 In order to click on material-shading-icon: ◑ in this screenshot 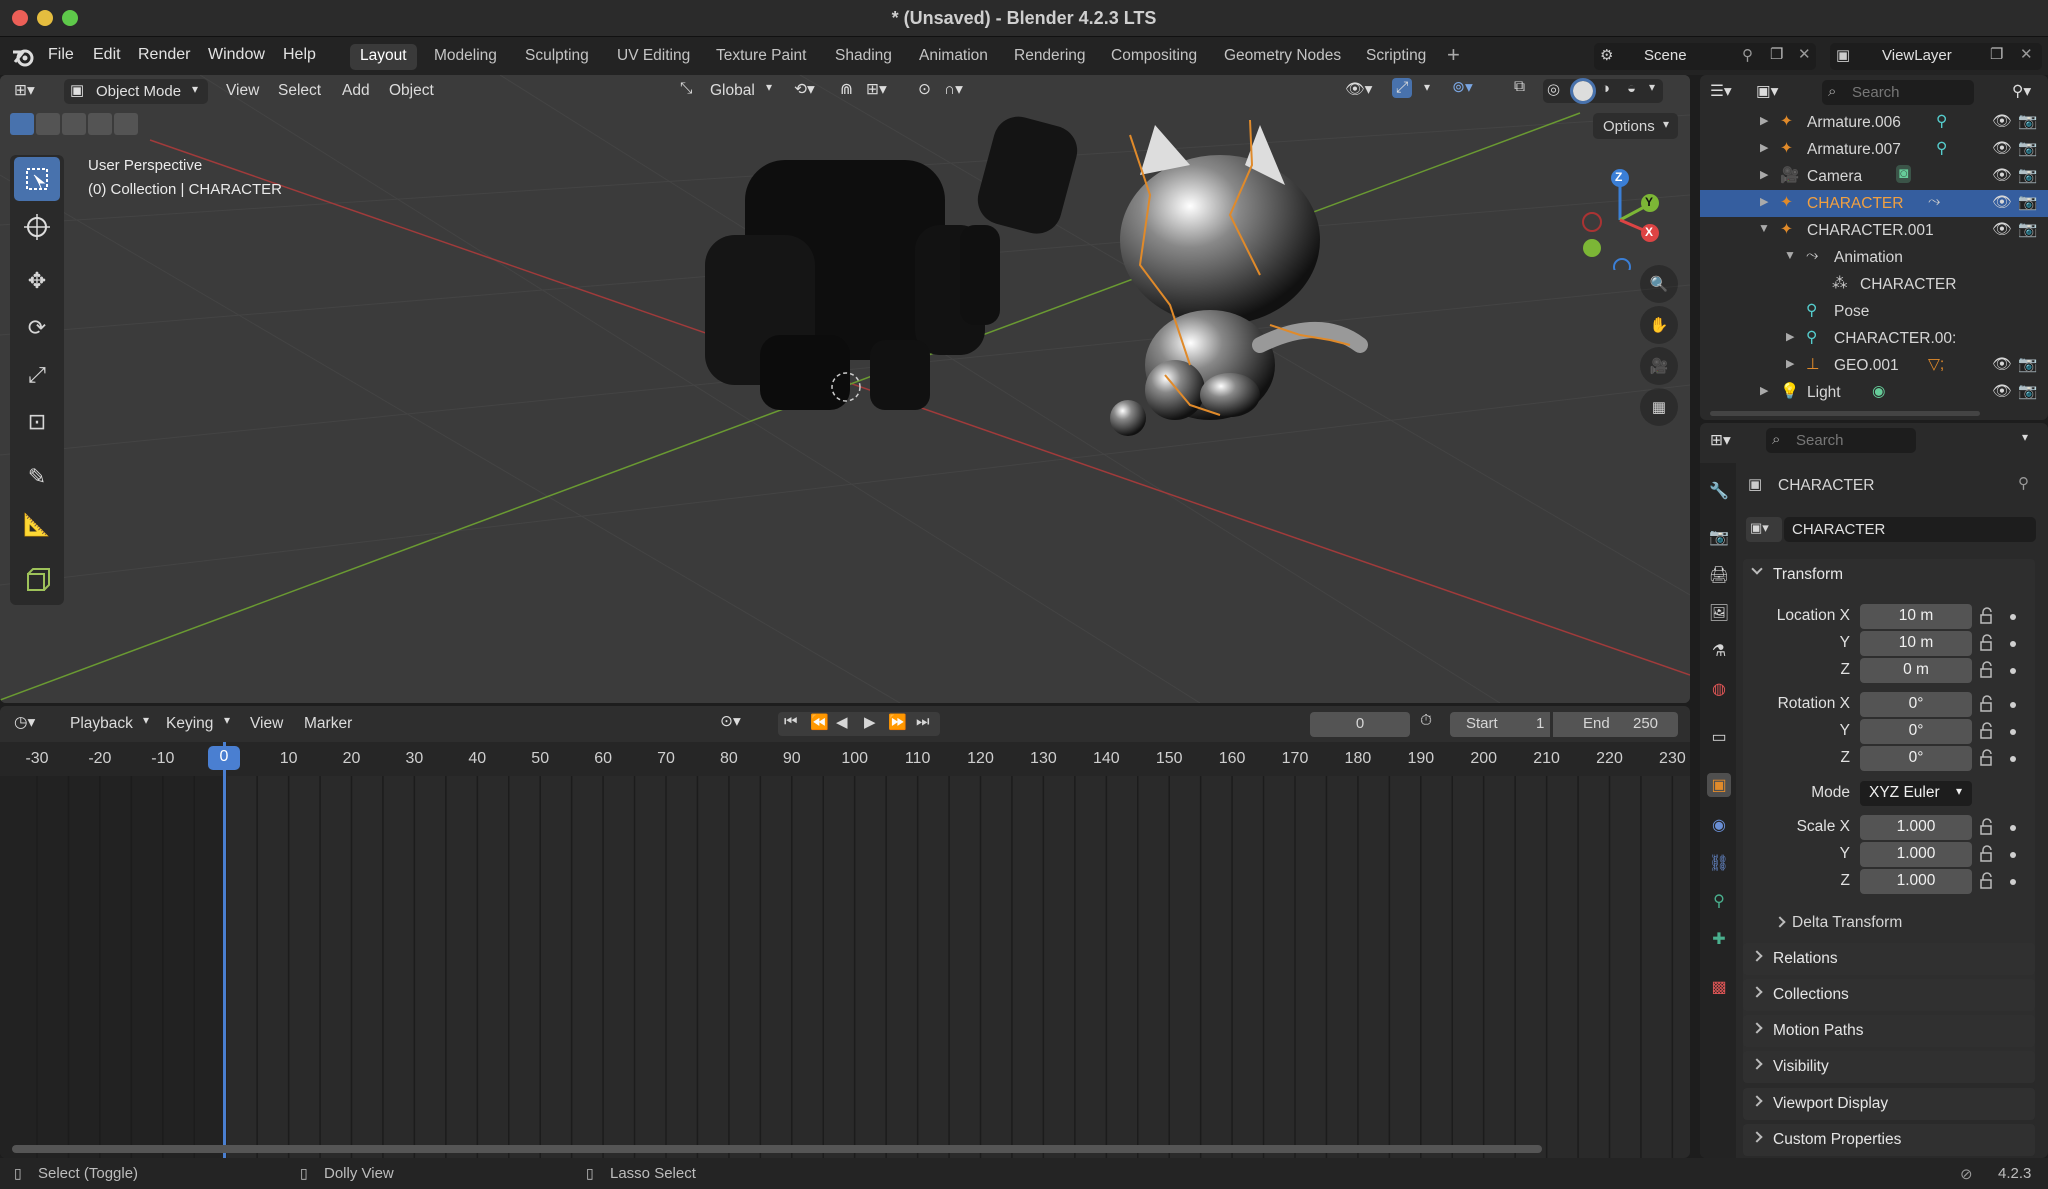, I will do `click(1605, 88)`.